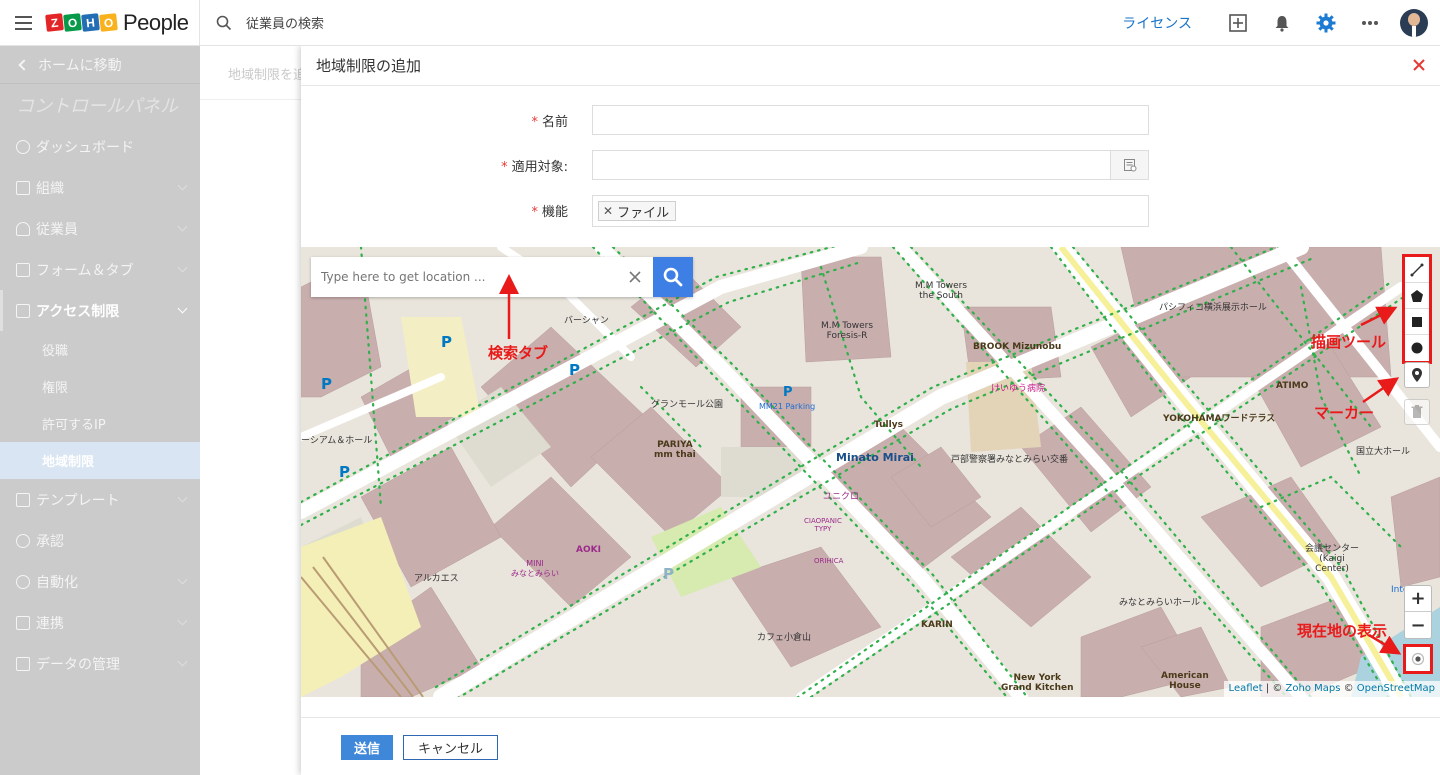 This screenshot has width=1440, height=775. I want to click on sidebar-item-templates: テンプレート, so click(100, 499).